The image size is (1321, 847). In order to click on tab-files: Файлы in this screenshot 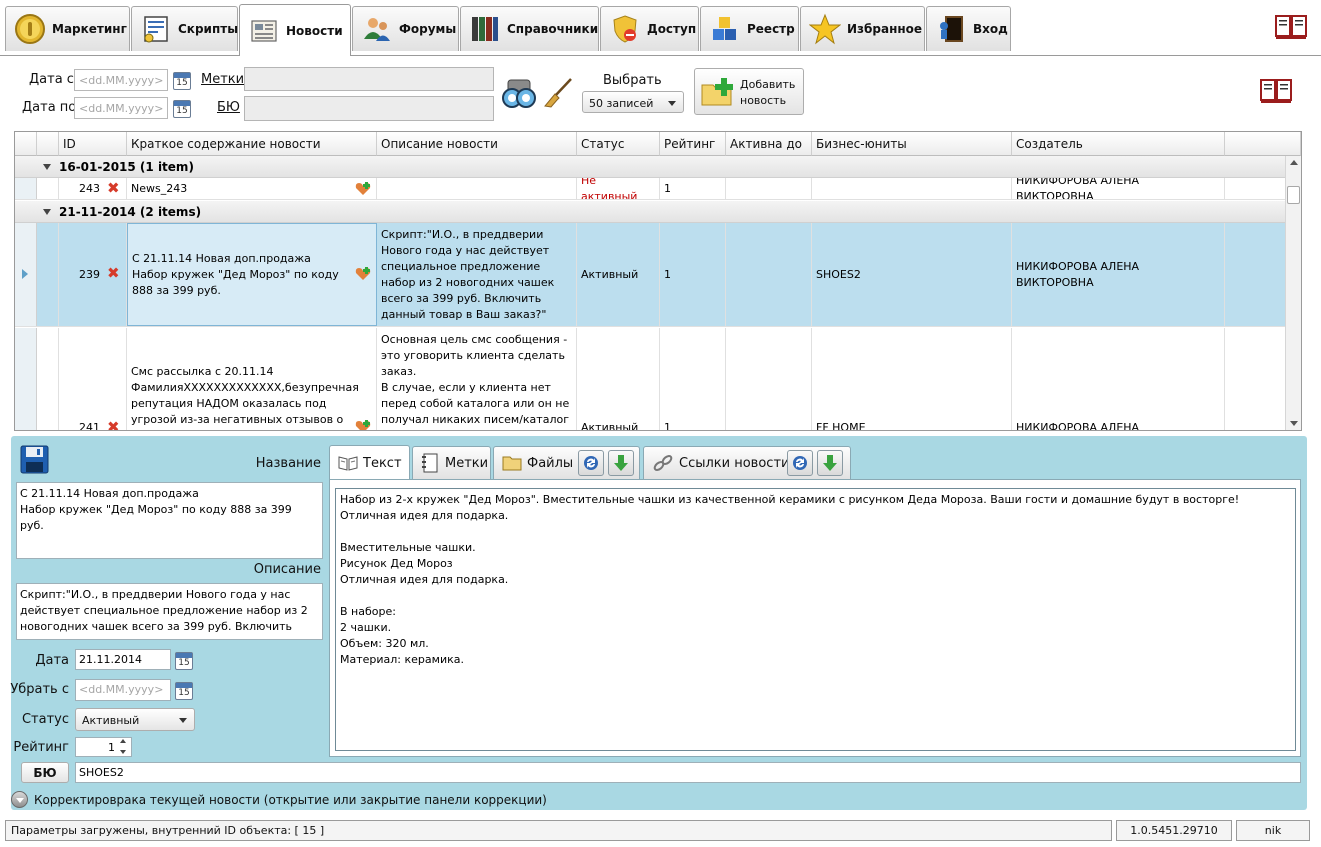, I will do `click(566, 462)`.